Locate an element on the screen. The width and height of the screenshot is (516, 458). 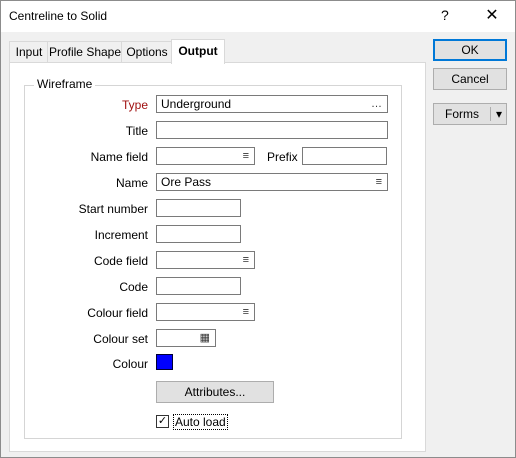
wireframe-group-legend: Wireframe is located at coordinates (65, 84).